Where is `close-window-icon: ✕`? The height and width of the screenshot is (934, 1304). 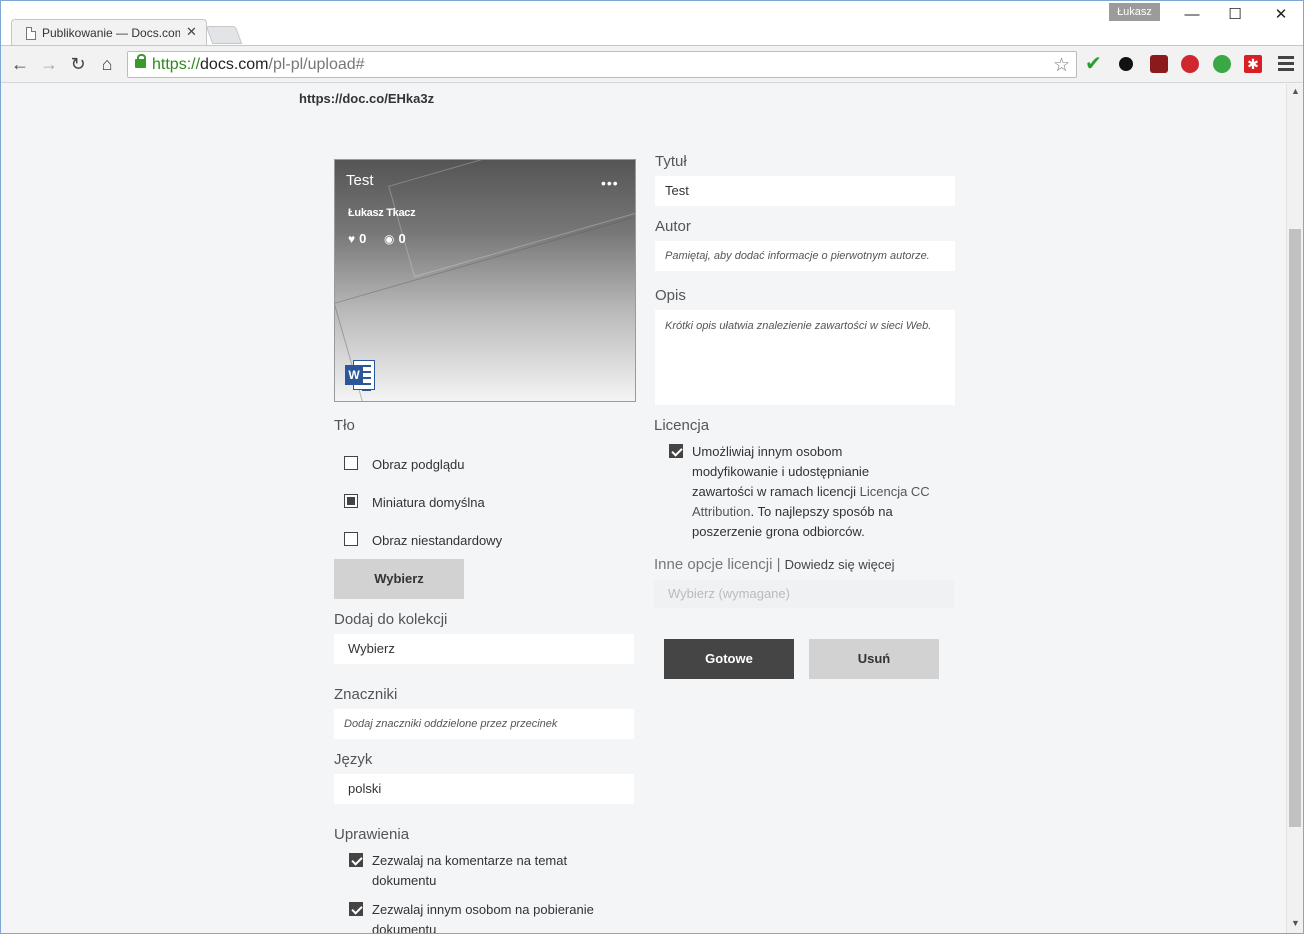 close-window-icon: ✕ is located at coordinates (1280, 17).